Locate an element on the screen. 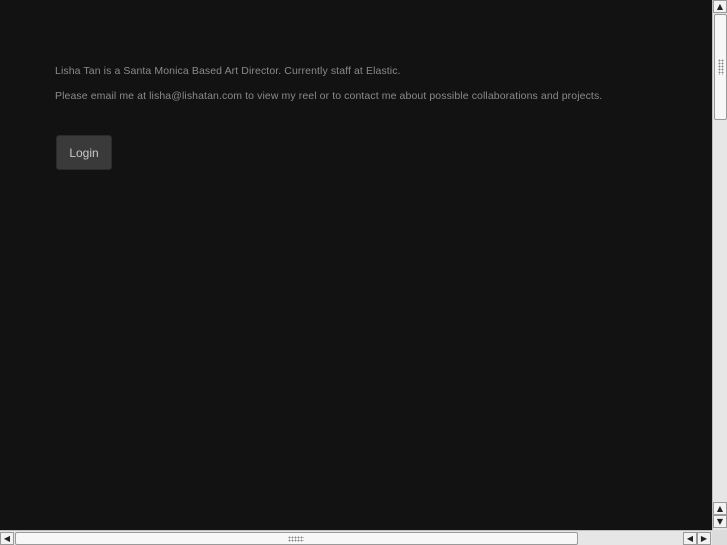 The image size is (727, 545). scroll-left-right-icon: ◀ is located at coordinates (690, 538).